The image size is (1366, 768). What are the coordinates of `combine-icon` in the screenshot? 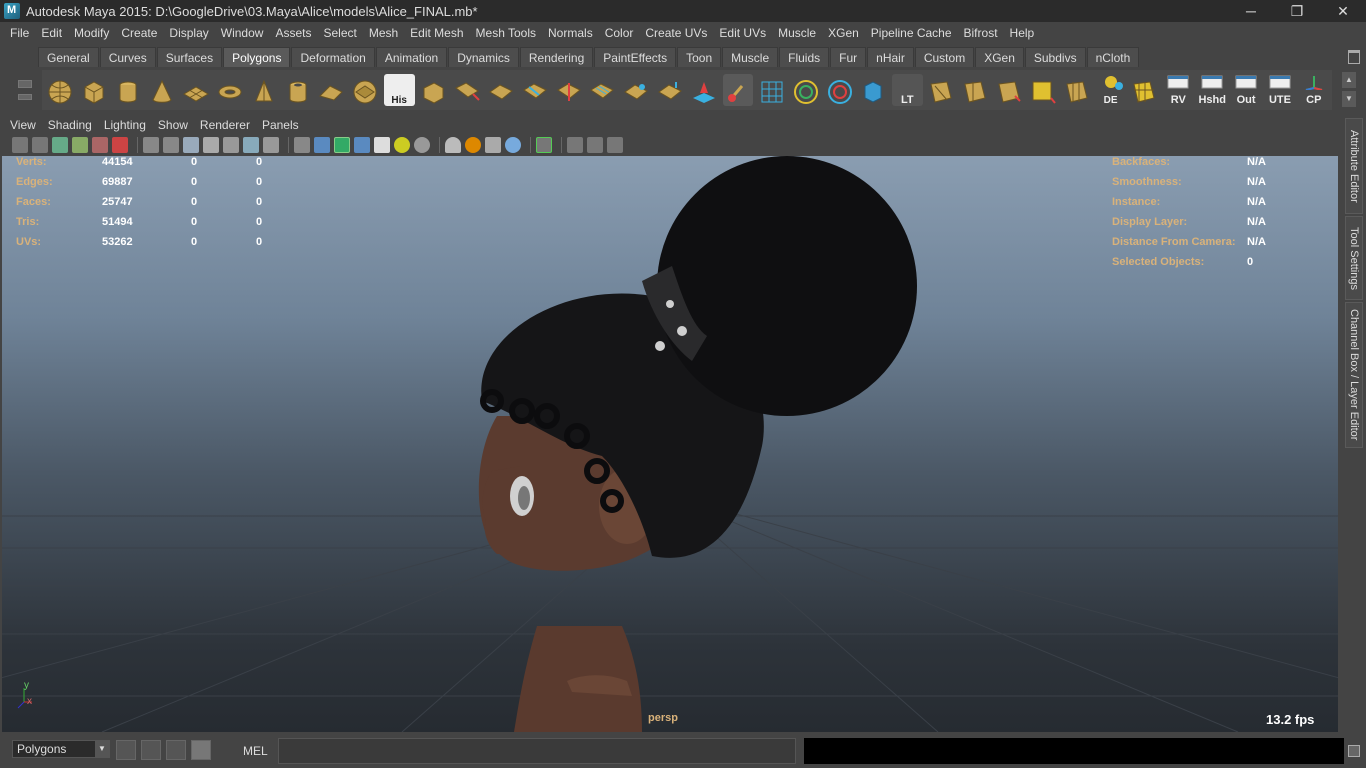 It's located at (365, 90).